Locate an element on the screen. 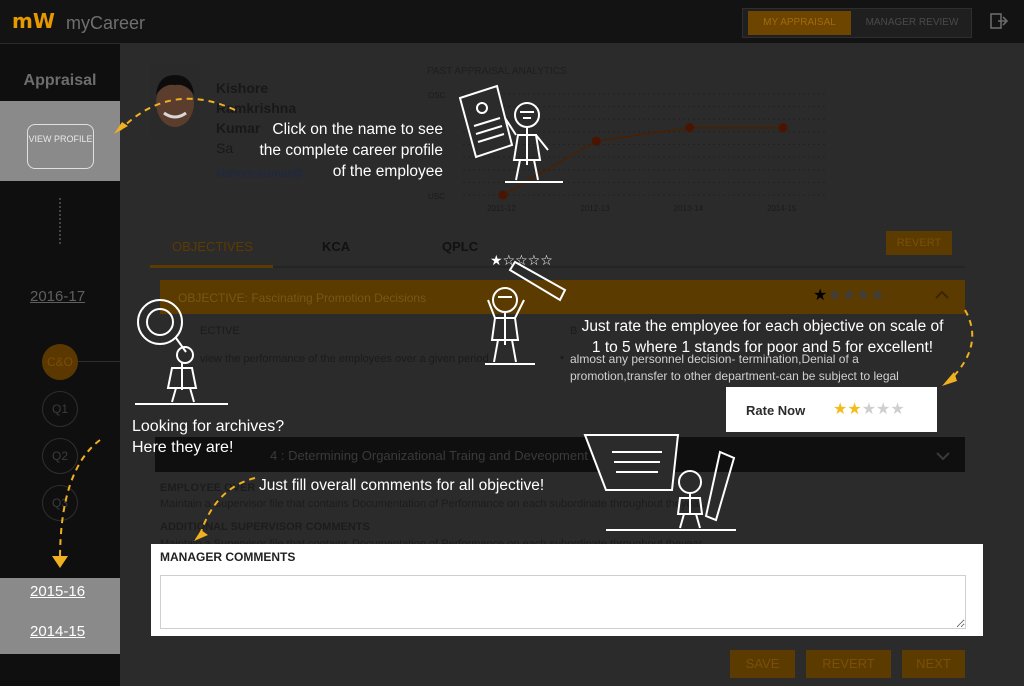  manager-comments-input is located at coordinates (563, 602).